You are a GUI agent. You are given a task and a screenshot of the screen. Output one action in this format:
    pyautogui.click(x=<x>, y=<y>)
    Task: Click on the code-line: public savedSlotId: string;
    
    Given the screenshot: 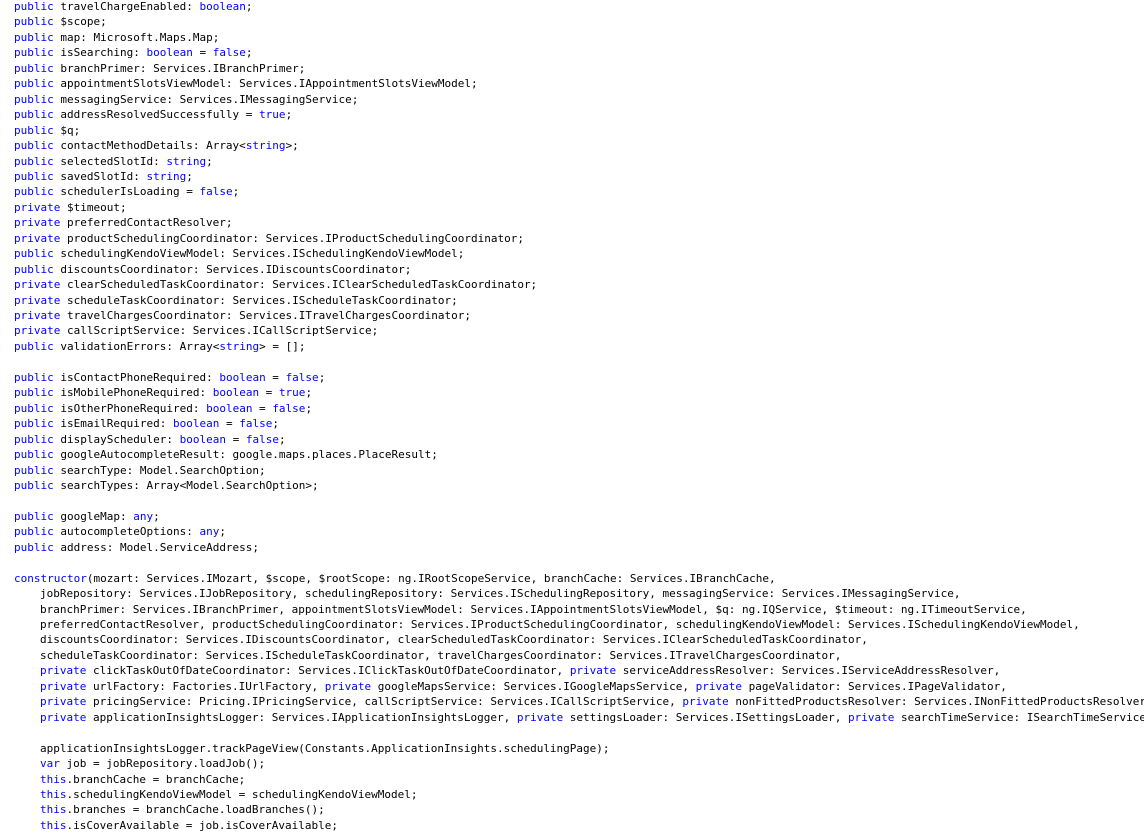 What is the action you would take?
    pyautogui.click(x=103, y=176)
    